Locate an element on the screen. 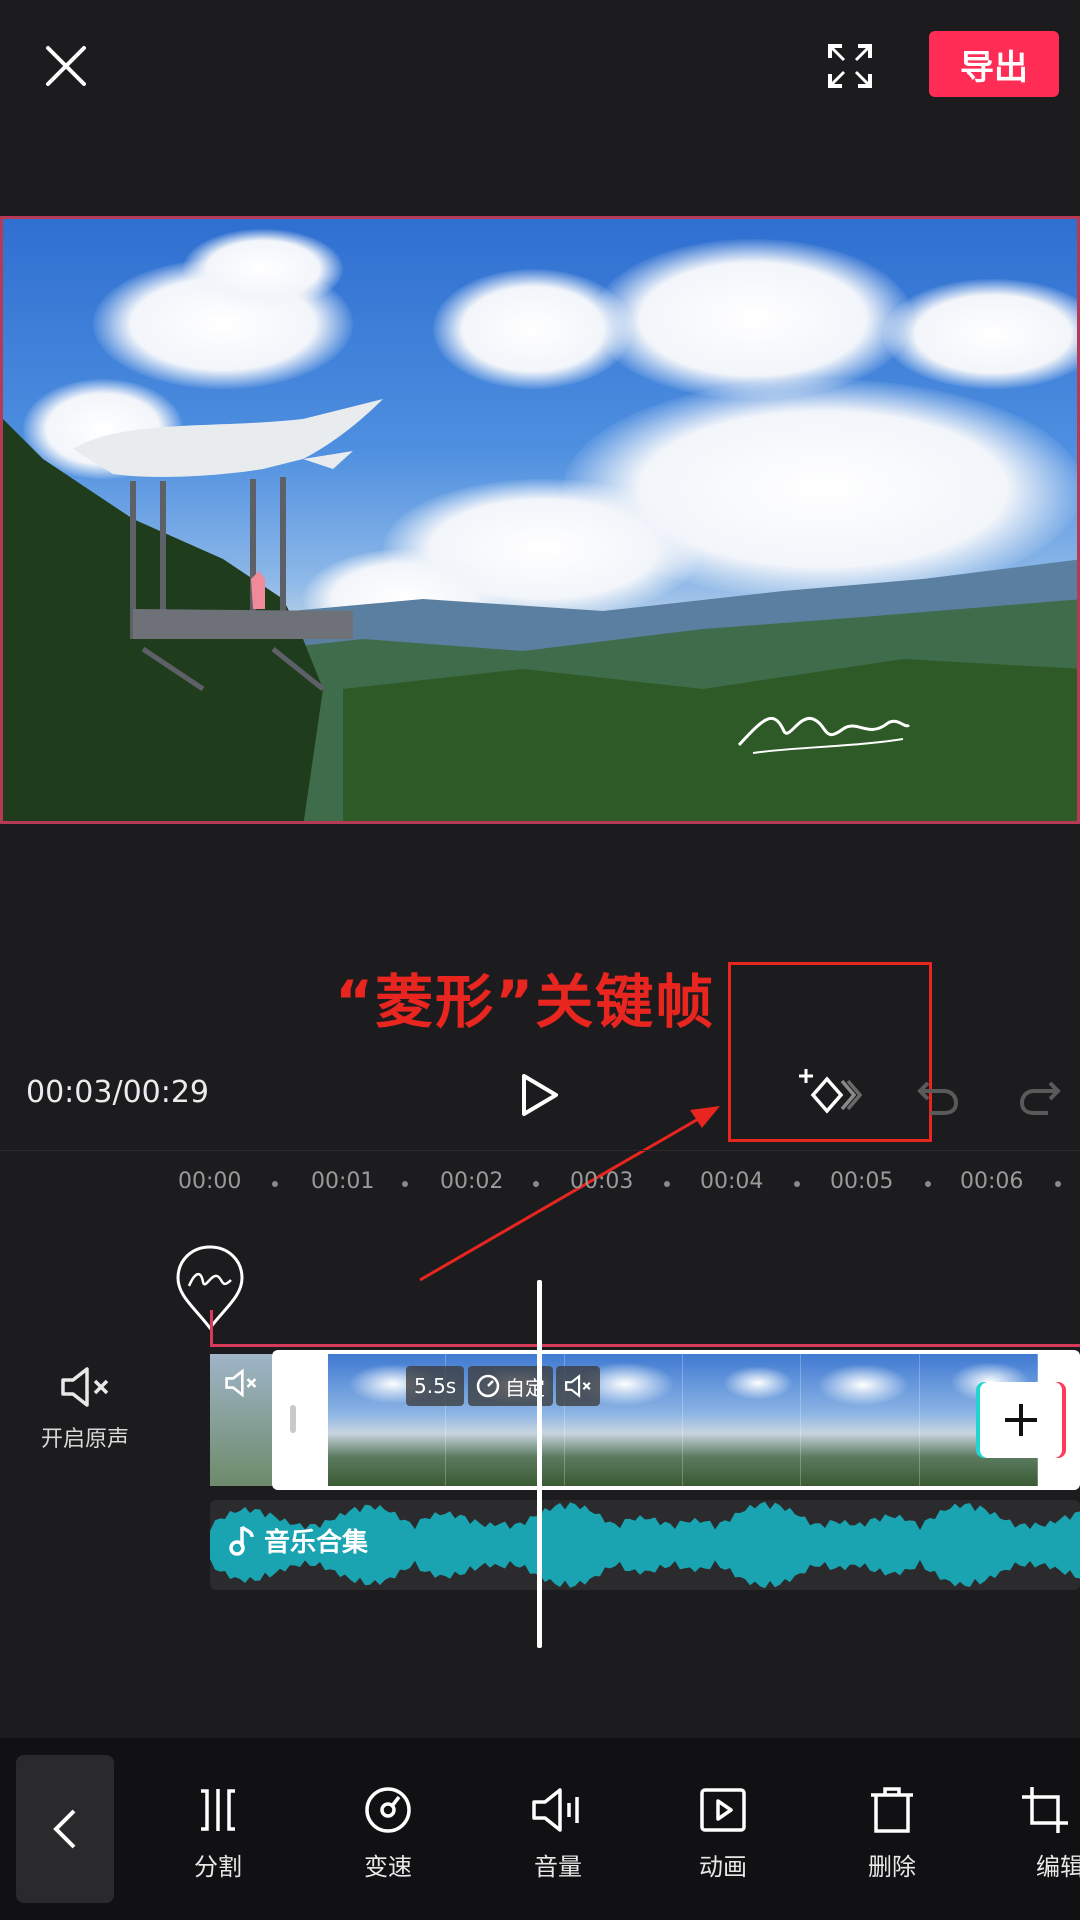 Image resolution: width=1080 pixels, height=1920 pixels. tool-volume: 音量 is located at coordinates (558, 1833).